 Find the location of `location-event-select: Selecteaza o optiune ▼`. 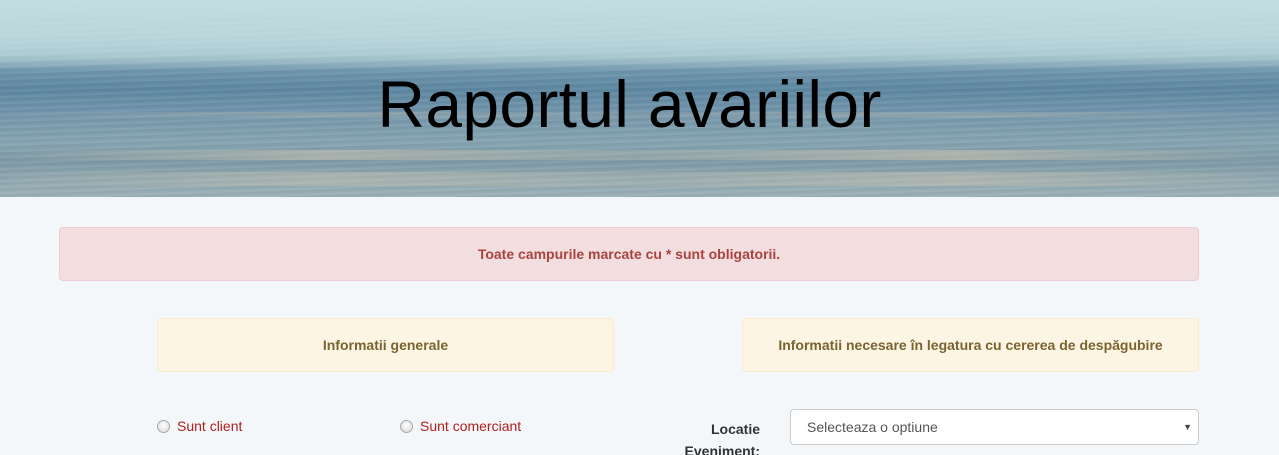

location-event-select: Selecteaza o optiune ▼ is located at coordinates (994, 427).